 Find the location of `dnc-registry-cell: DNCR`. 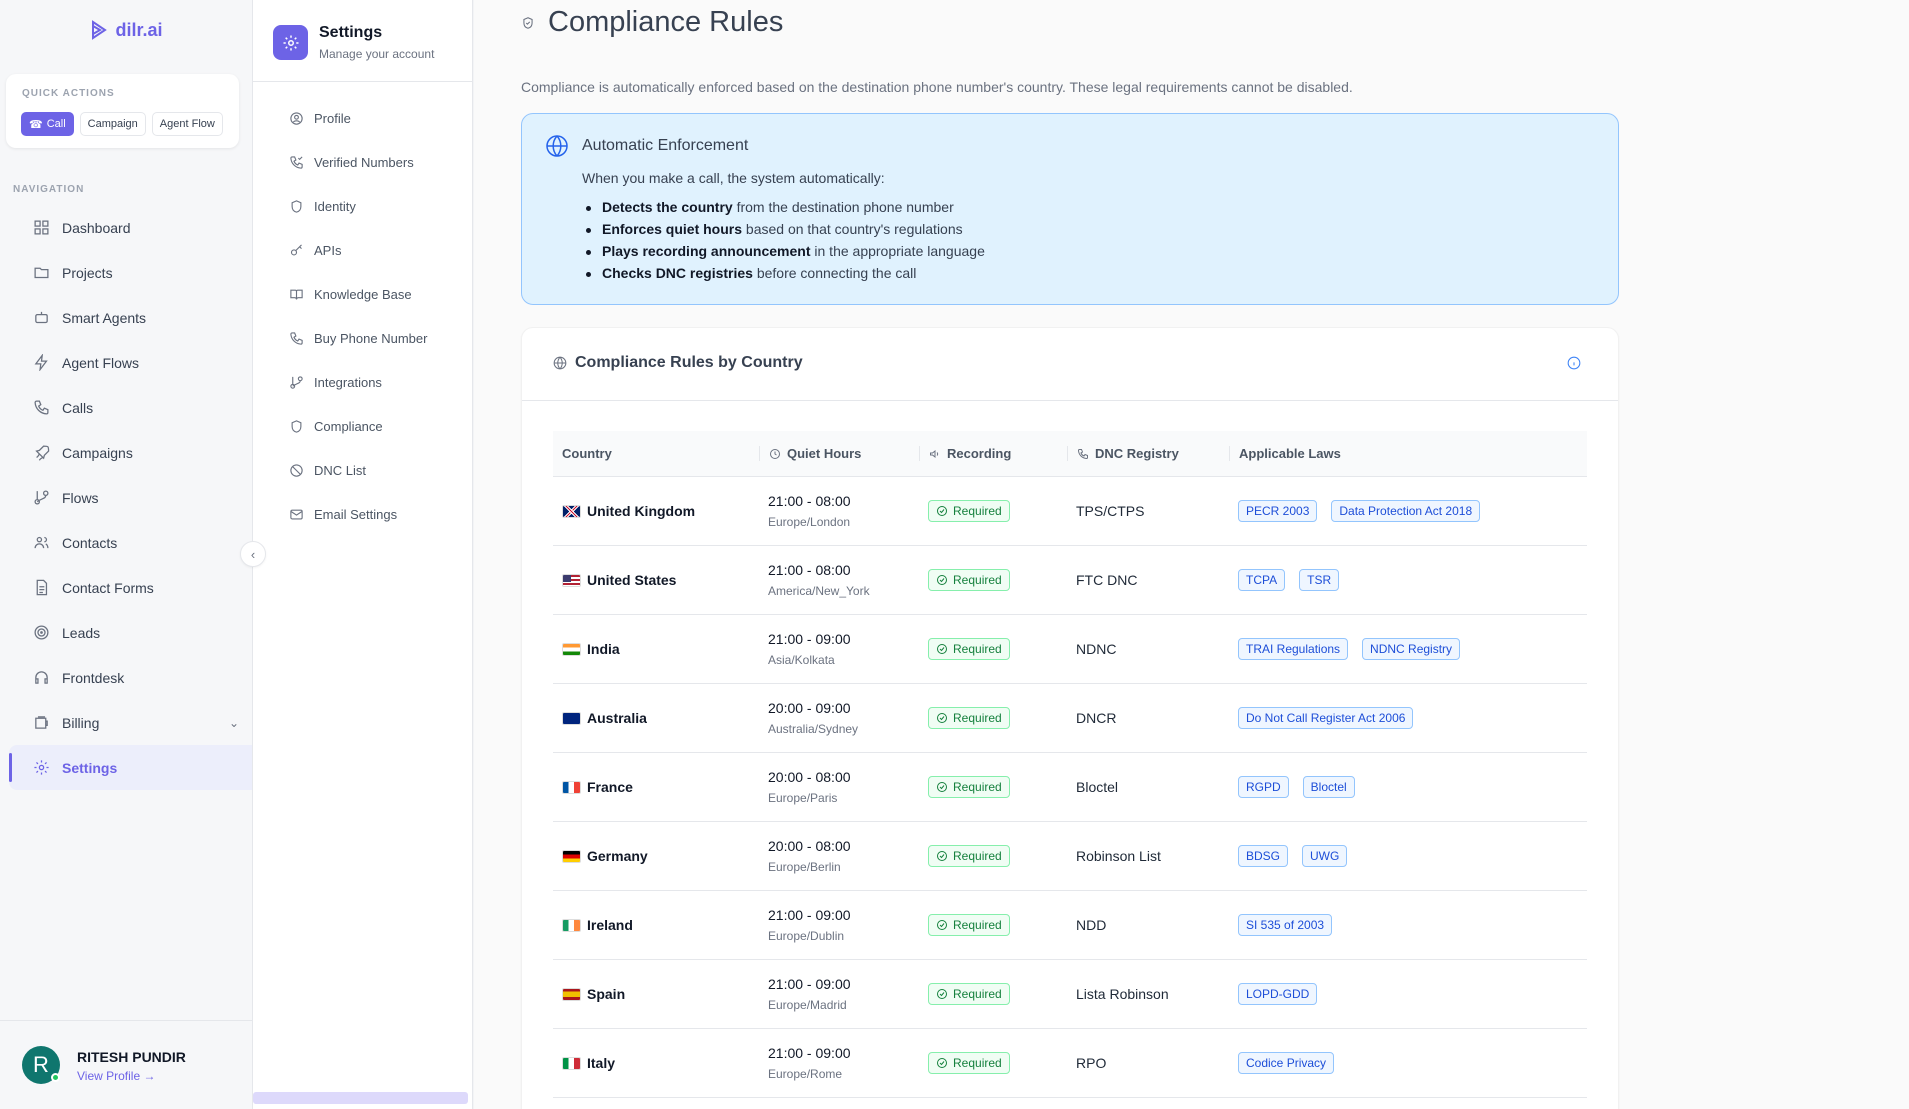

dnc-registry-cell: DNCR is located at coordinates (1148, 718).